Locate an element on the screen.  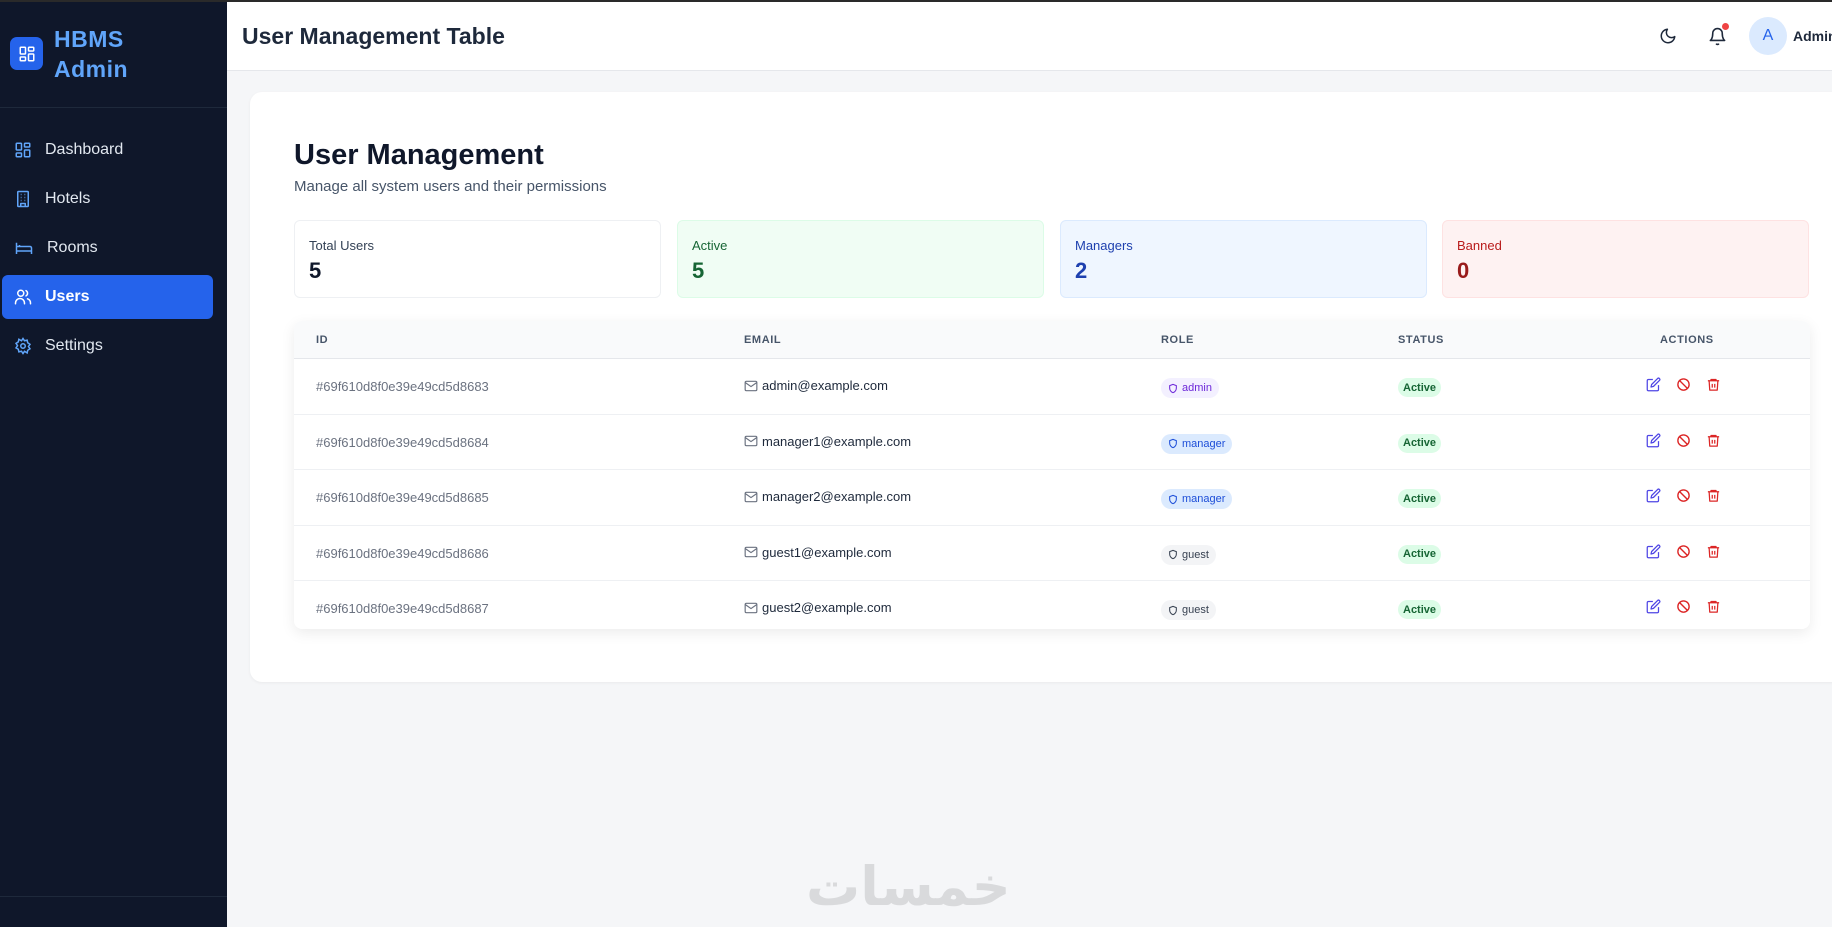
column-header-role: ROLE is located at coordinates (1177, 340).